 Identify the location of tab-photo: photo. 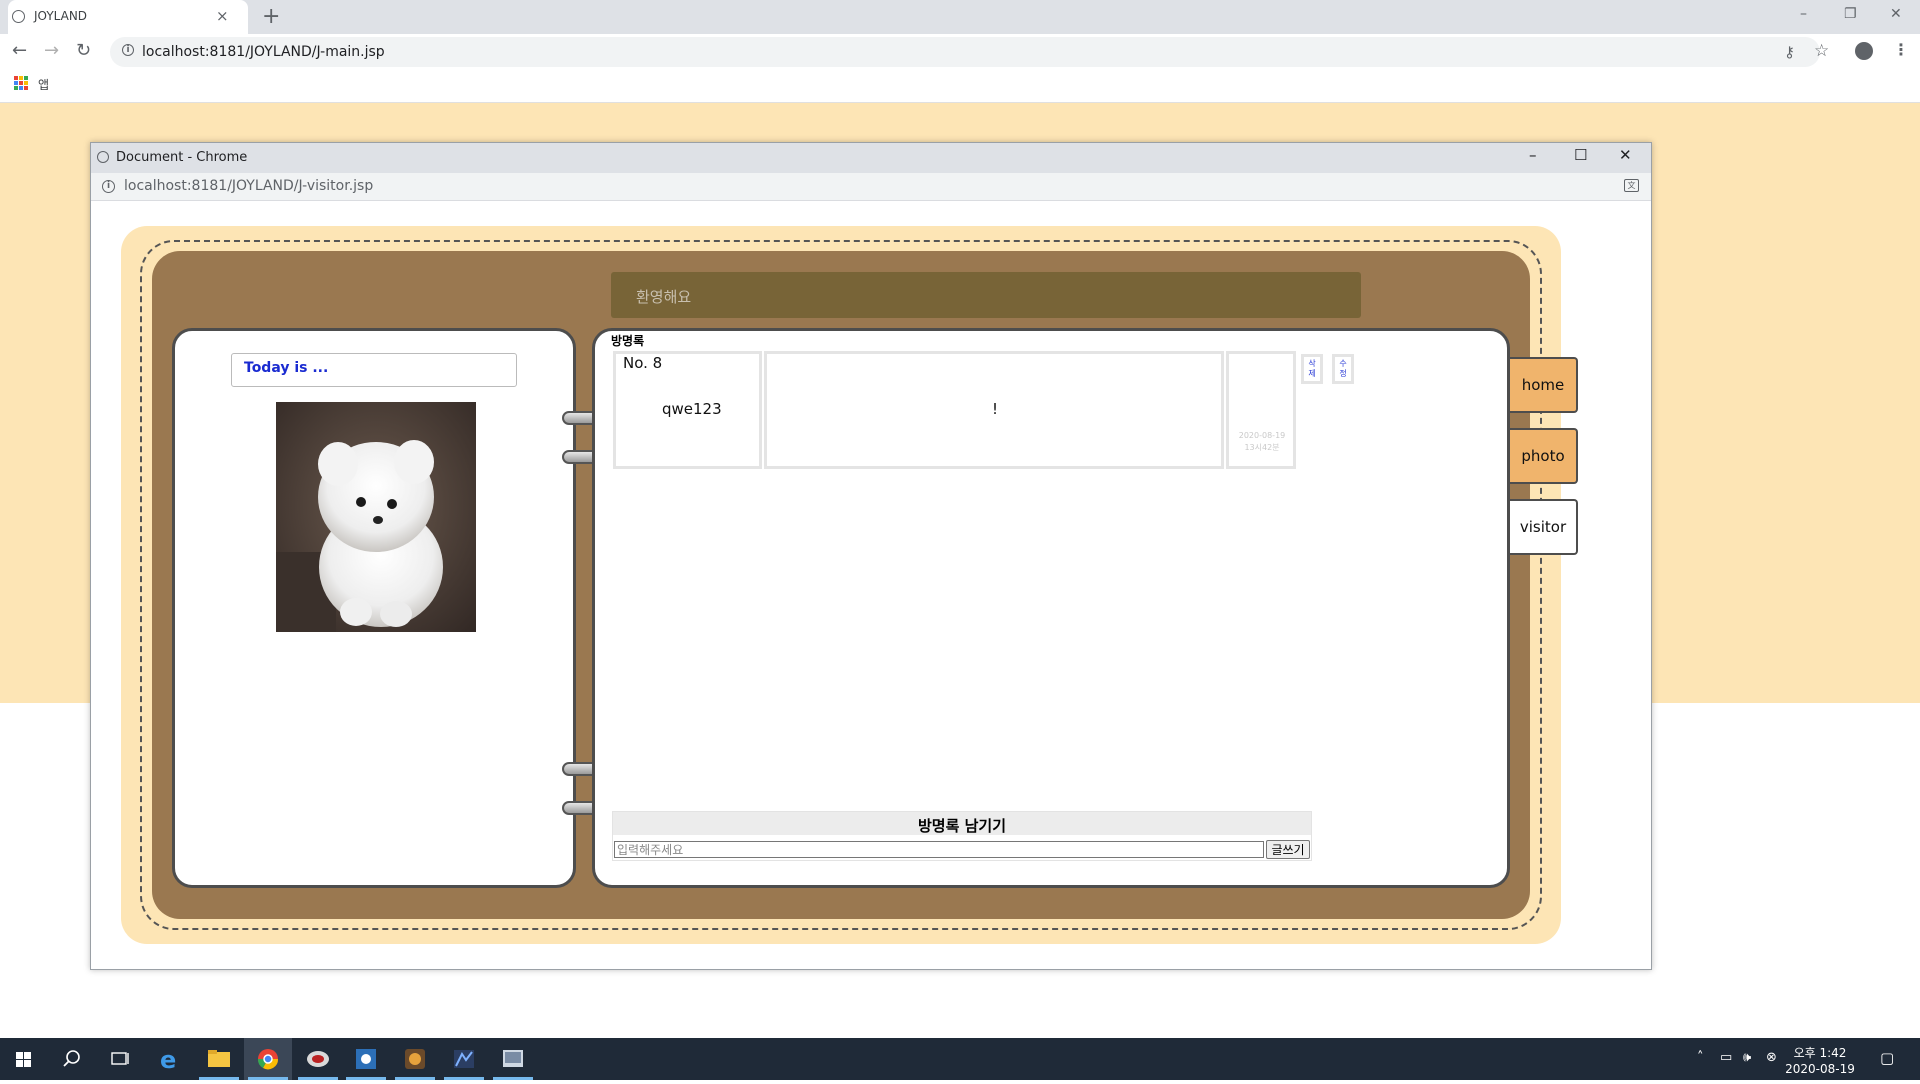
(1544, 456).